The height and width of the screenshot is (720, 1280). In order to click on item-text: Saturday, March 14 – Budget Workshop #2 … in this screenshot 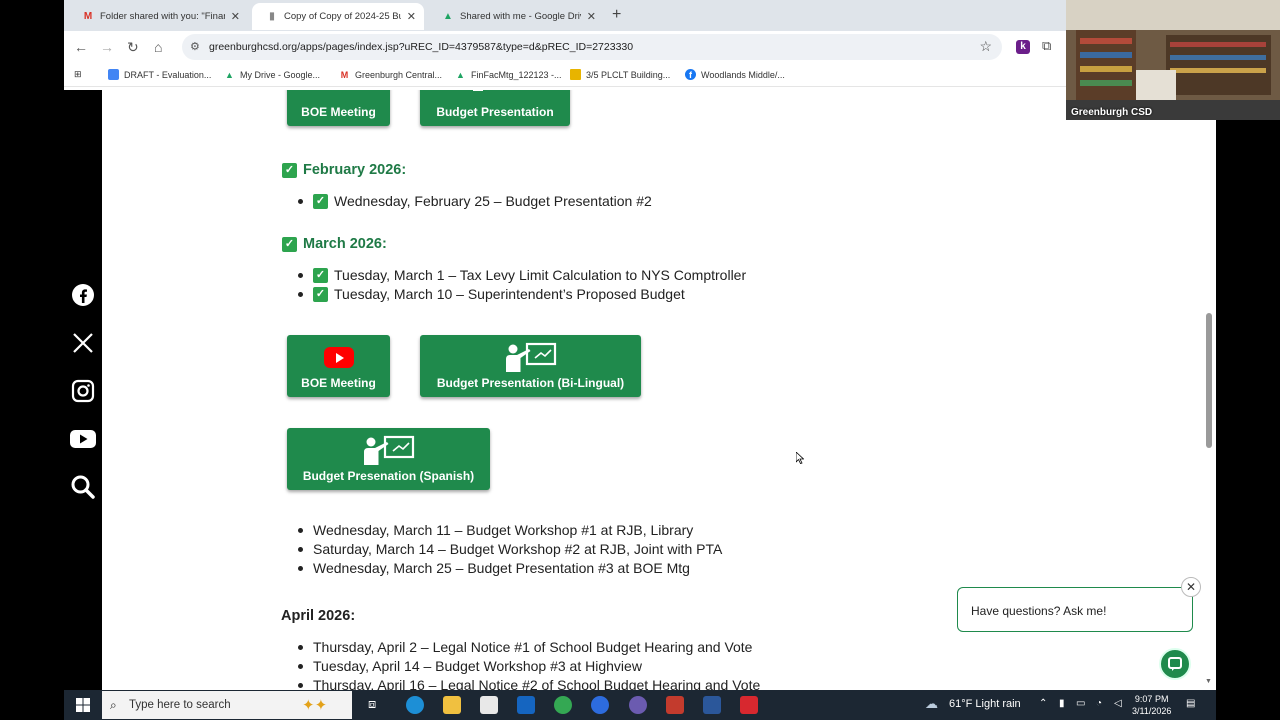, I will do `click(518, 549)`.